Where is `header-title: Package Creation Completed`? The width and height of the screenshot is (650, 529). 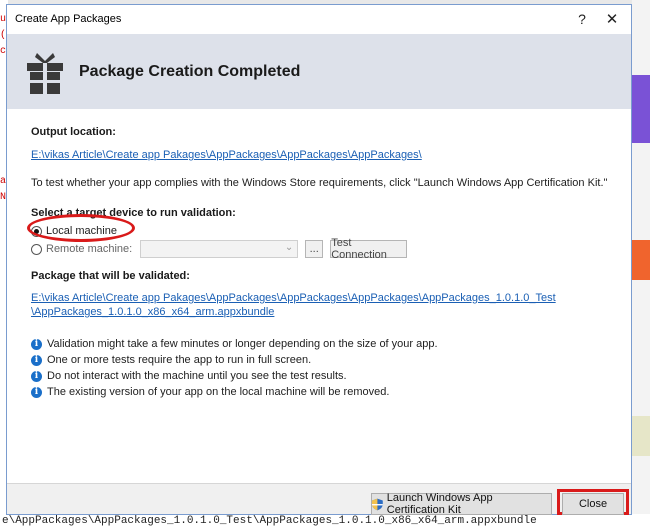 header-title: Package Creation Completed is located at coordinates (190, 71).